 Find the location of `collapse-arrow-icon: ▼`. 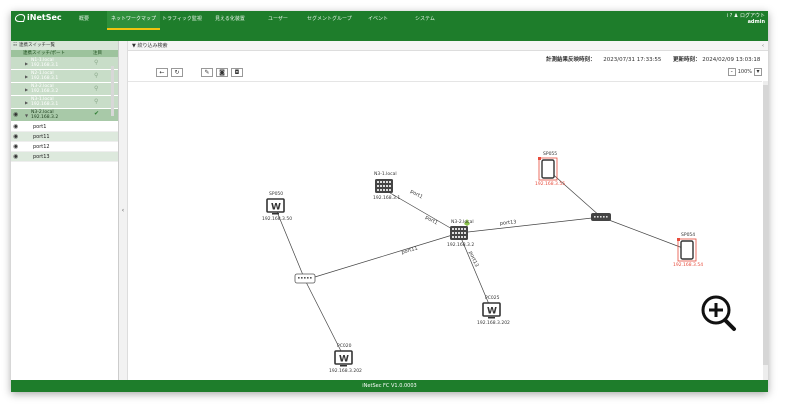

collapse-arrow-icon: ▼ is located at coordinates (26, 115).